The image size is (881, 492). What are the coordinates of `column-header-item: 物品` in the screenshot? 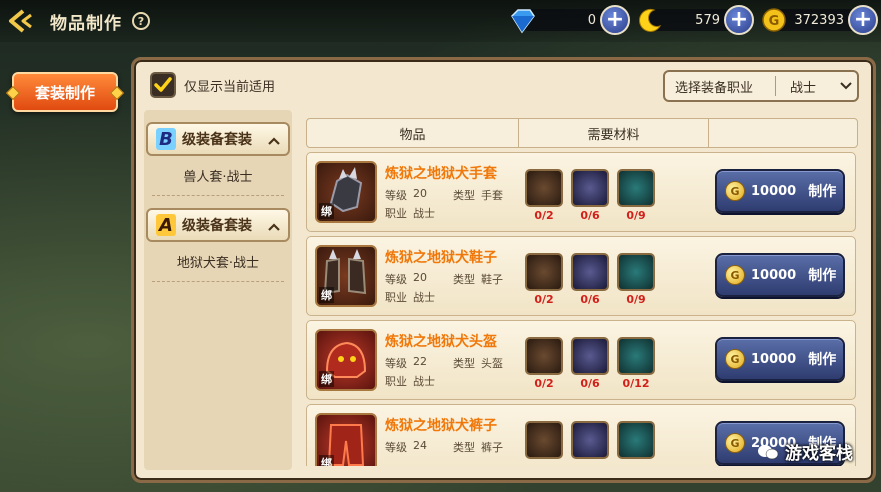 It's located at (413, 133).